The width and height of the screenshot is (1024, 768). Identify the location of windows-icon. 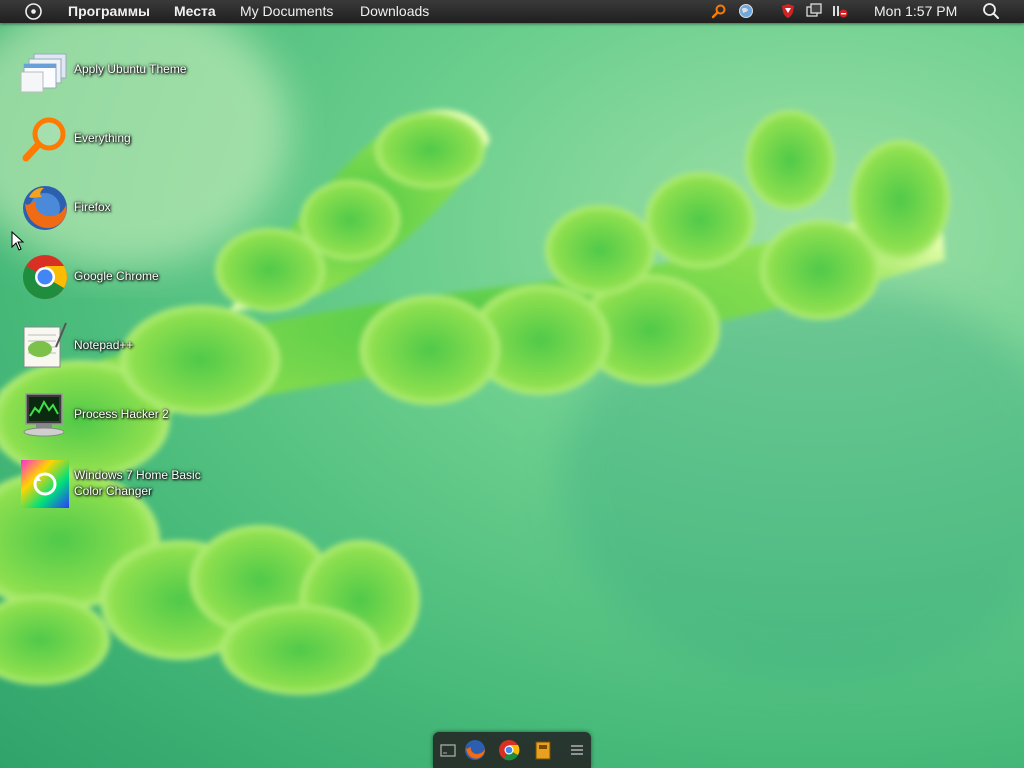
(814, 11).